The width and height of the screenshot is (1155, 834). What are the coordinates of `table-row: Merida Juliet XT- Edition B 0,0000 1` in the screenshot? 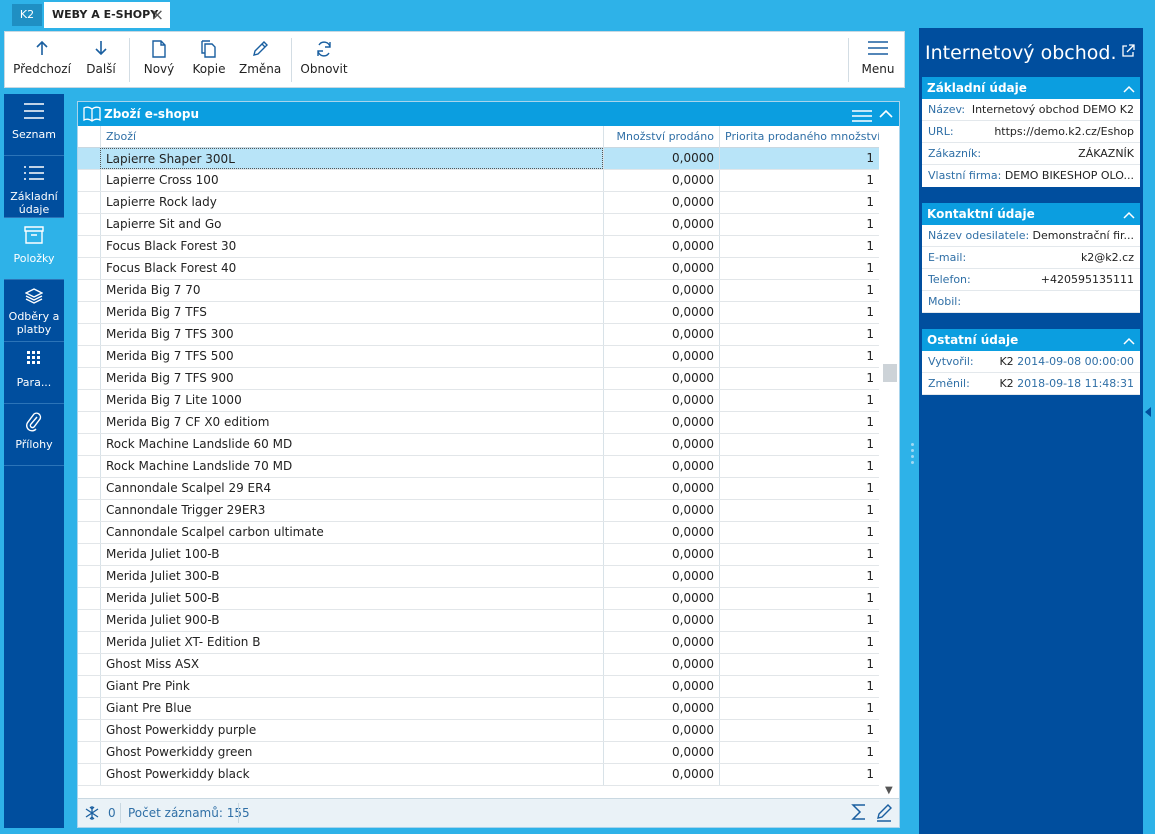 It's located at (478, 643).